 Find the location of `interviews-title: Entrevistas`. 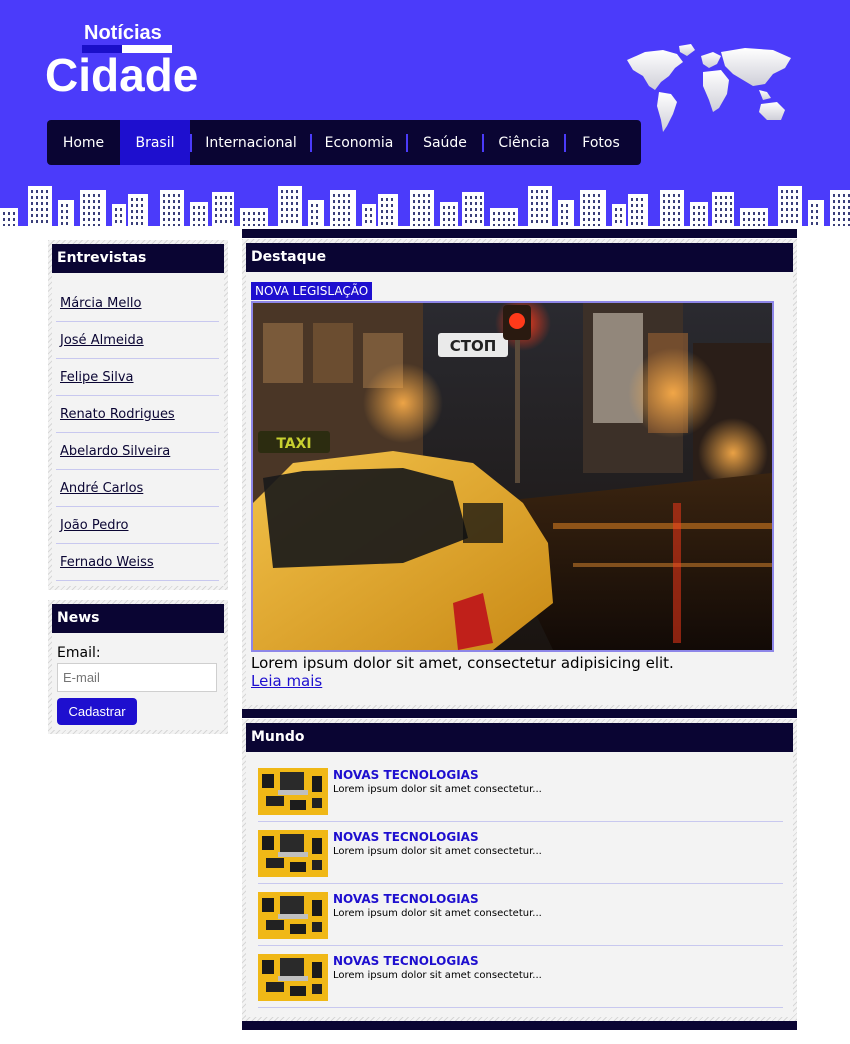

interviews-title: Entrevistas is located at coordinates (138, 258).